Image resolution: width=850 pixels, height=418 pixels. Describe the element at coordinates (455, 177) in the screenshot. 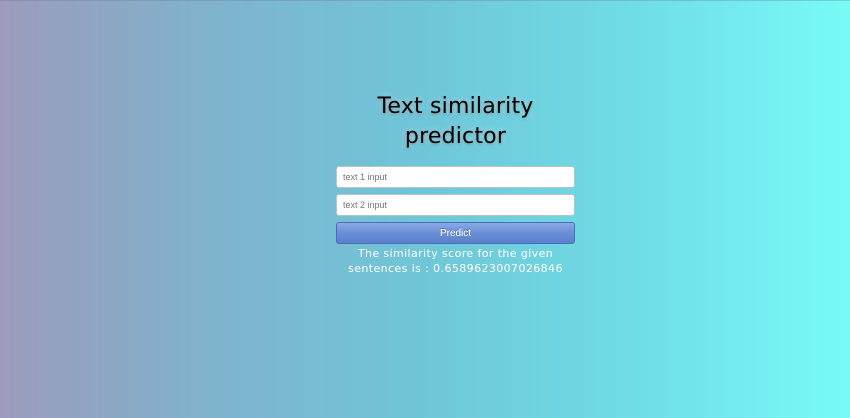

I see `text-1-input` at that location.